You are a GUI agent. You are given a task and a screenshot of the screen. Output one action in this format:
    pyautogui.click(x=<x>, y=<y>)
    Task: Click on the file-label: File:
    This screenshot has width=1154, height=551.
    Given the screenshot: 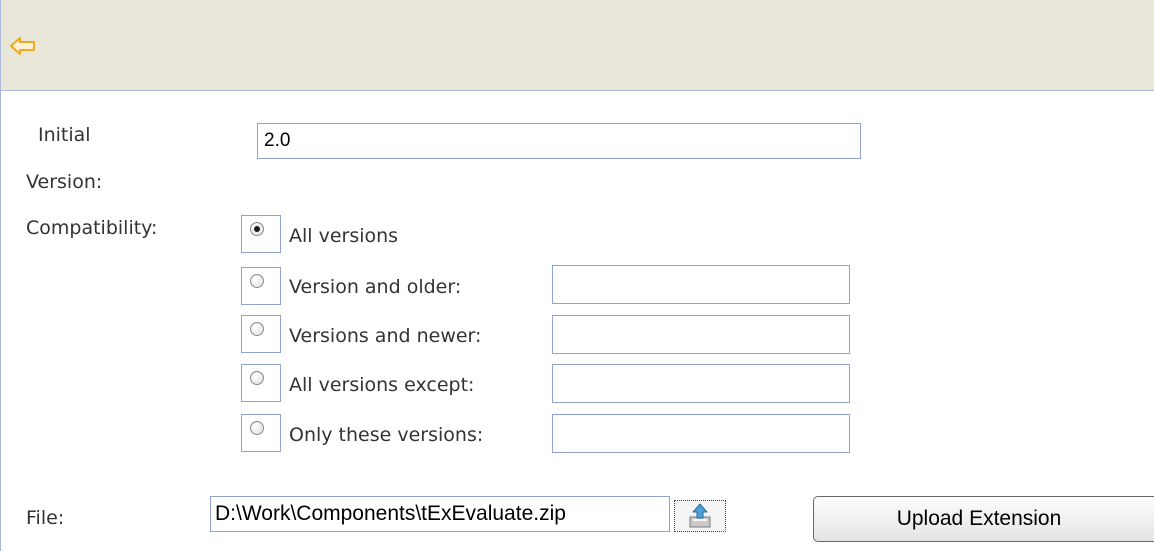 What is the action you would take?
    pyautogui.click(x=45, y=518)
    